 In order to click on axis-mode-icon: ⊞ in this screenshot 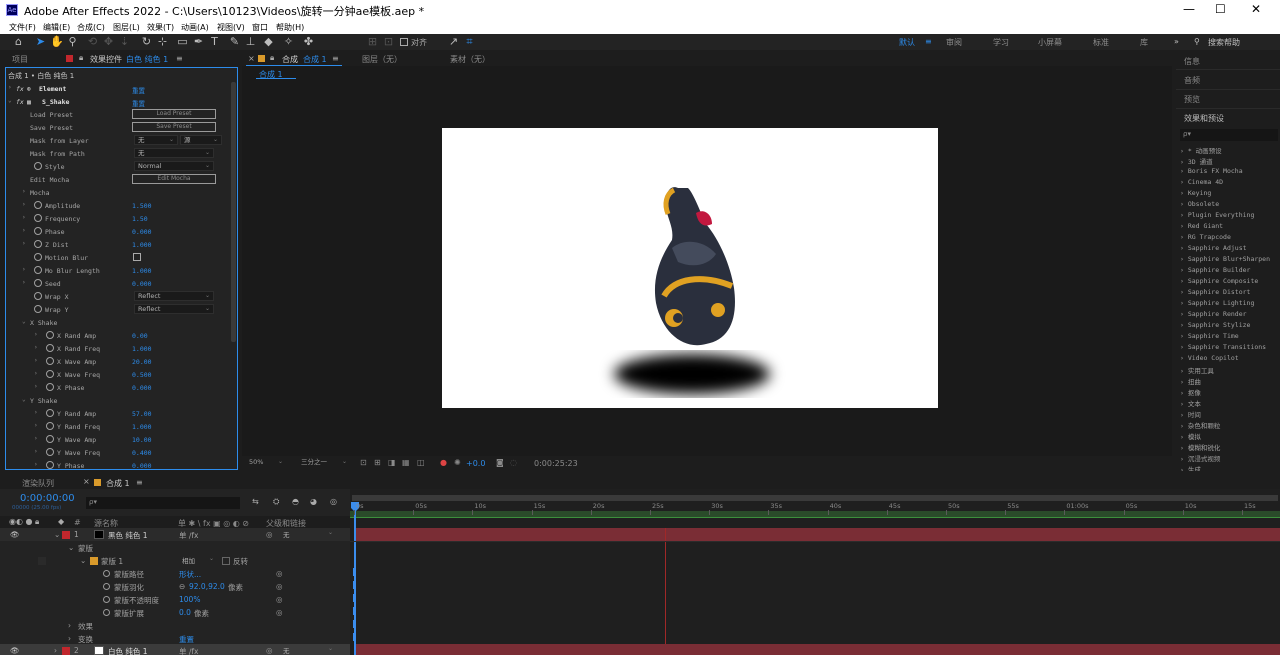, I will do `click(372, 41)`.